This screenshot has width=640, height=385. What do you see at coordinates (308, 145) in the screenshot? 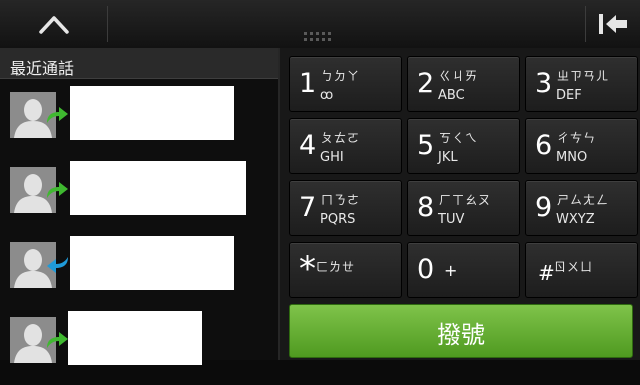
I see `key-digit: 4` at bounding box center [308, 145].